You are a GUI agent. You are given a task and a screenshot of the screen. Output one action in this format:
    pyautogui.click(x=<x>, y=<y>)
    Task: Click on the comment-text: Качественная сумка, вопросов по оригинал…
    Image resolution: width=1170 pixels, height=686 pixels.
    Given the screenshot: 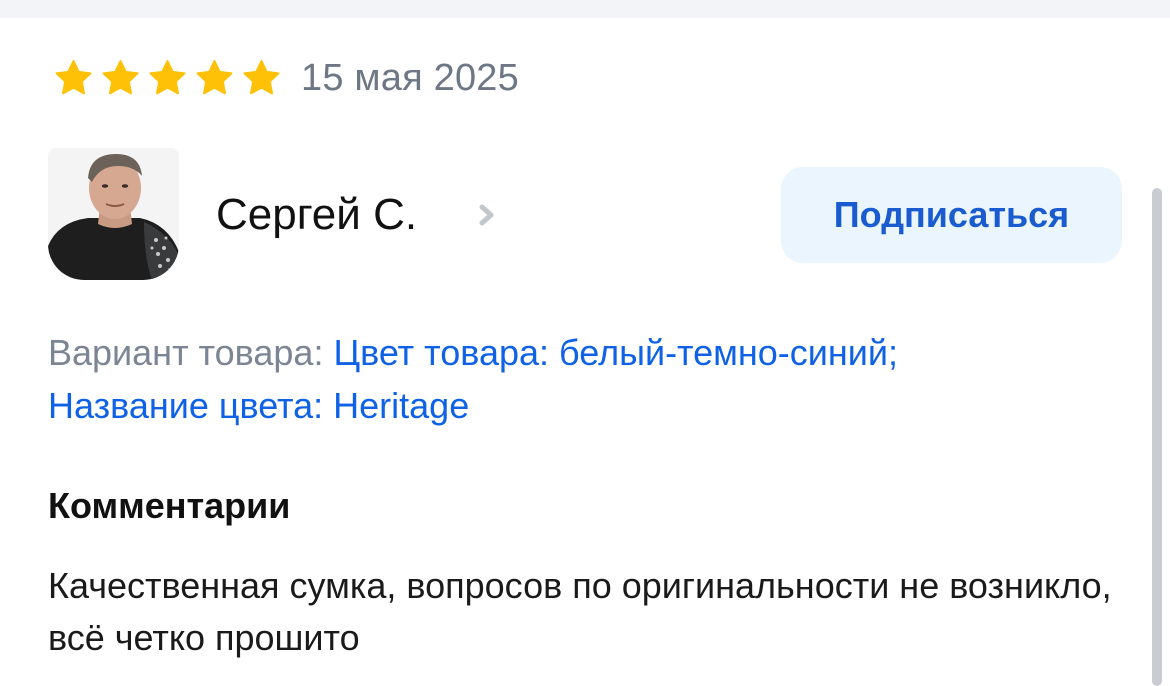 What is the action you would take?
    pyautogui.click(x=580, y=611)
    